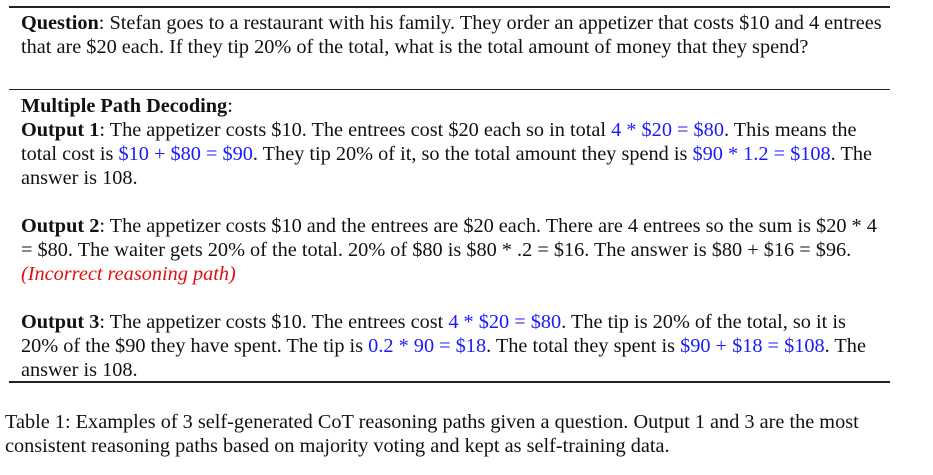  What do you see at coordinates (60, 322) in the screenshot?
I see `output-label: Output 3` at bounding box center [60, 322].